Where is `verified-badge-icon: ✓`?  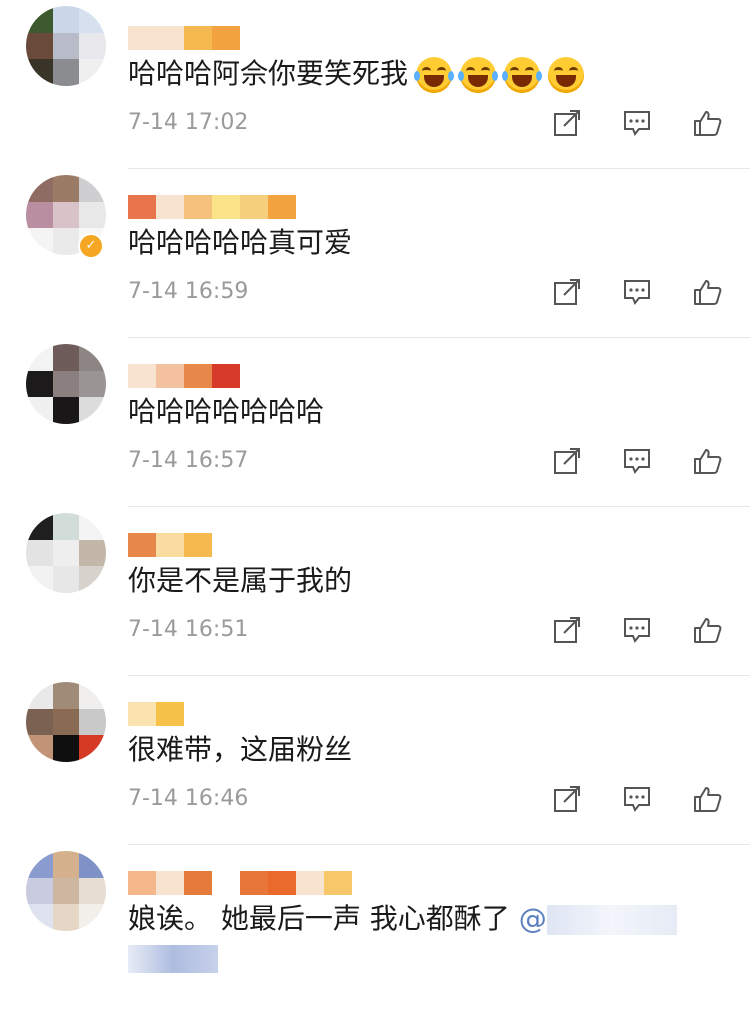
verified-badge-icon: ✓ is located at coordinates (91, 246).